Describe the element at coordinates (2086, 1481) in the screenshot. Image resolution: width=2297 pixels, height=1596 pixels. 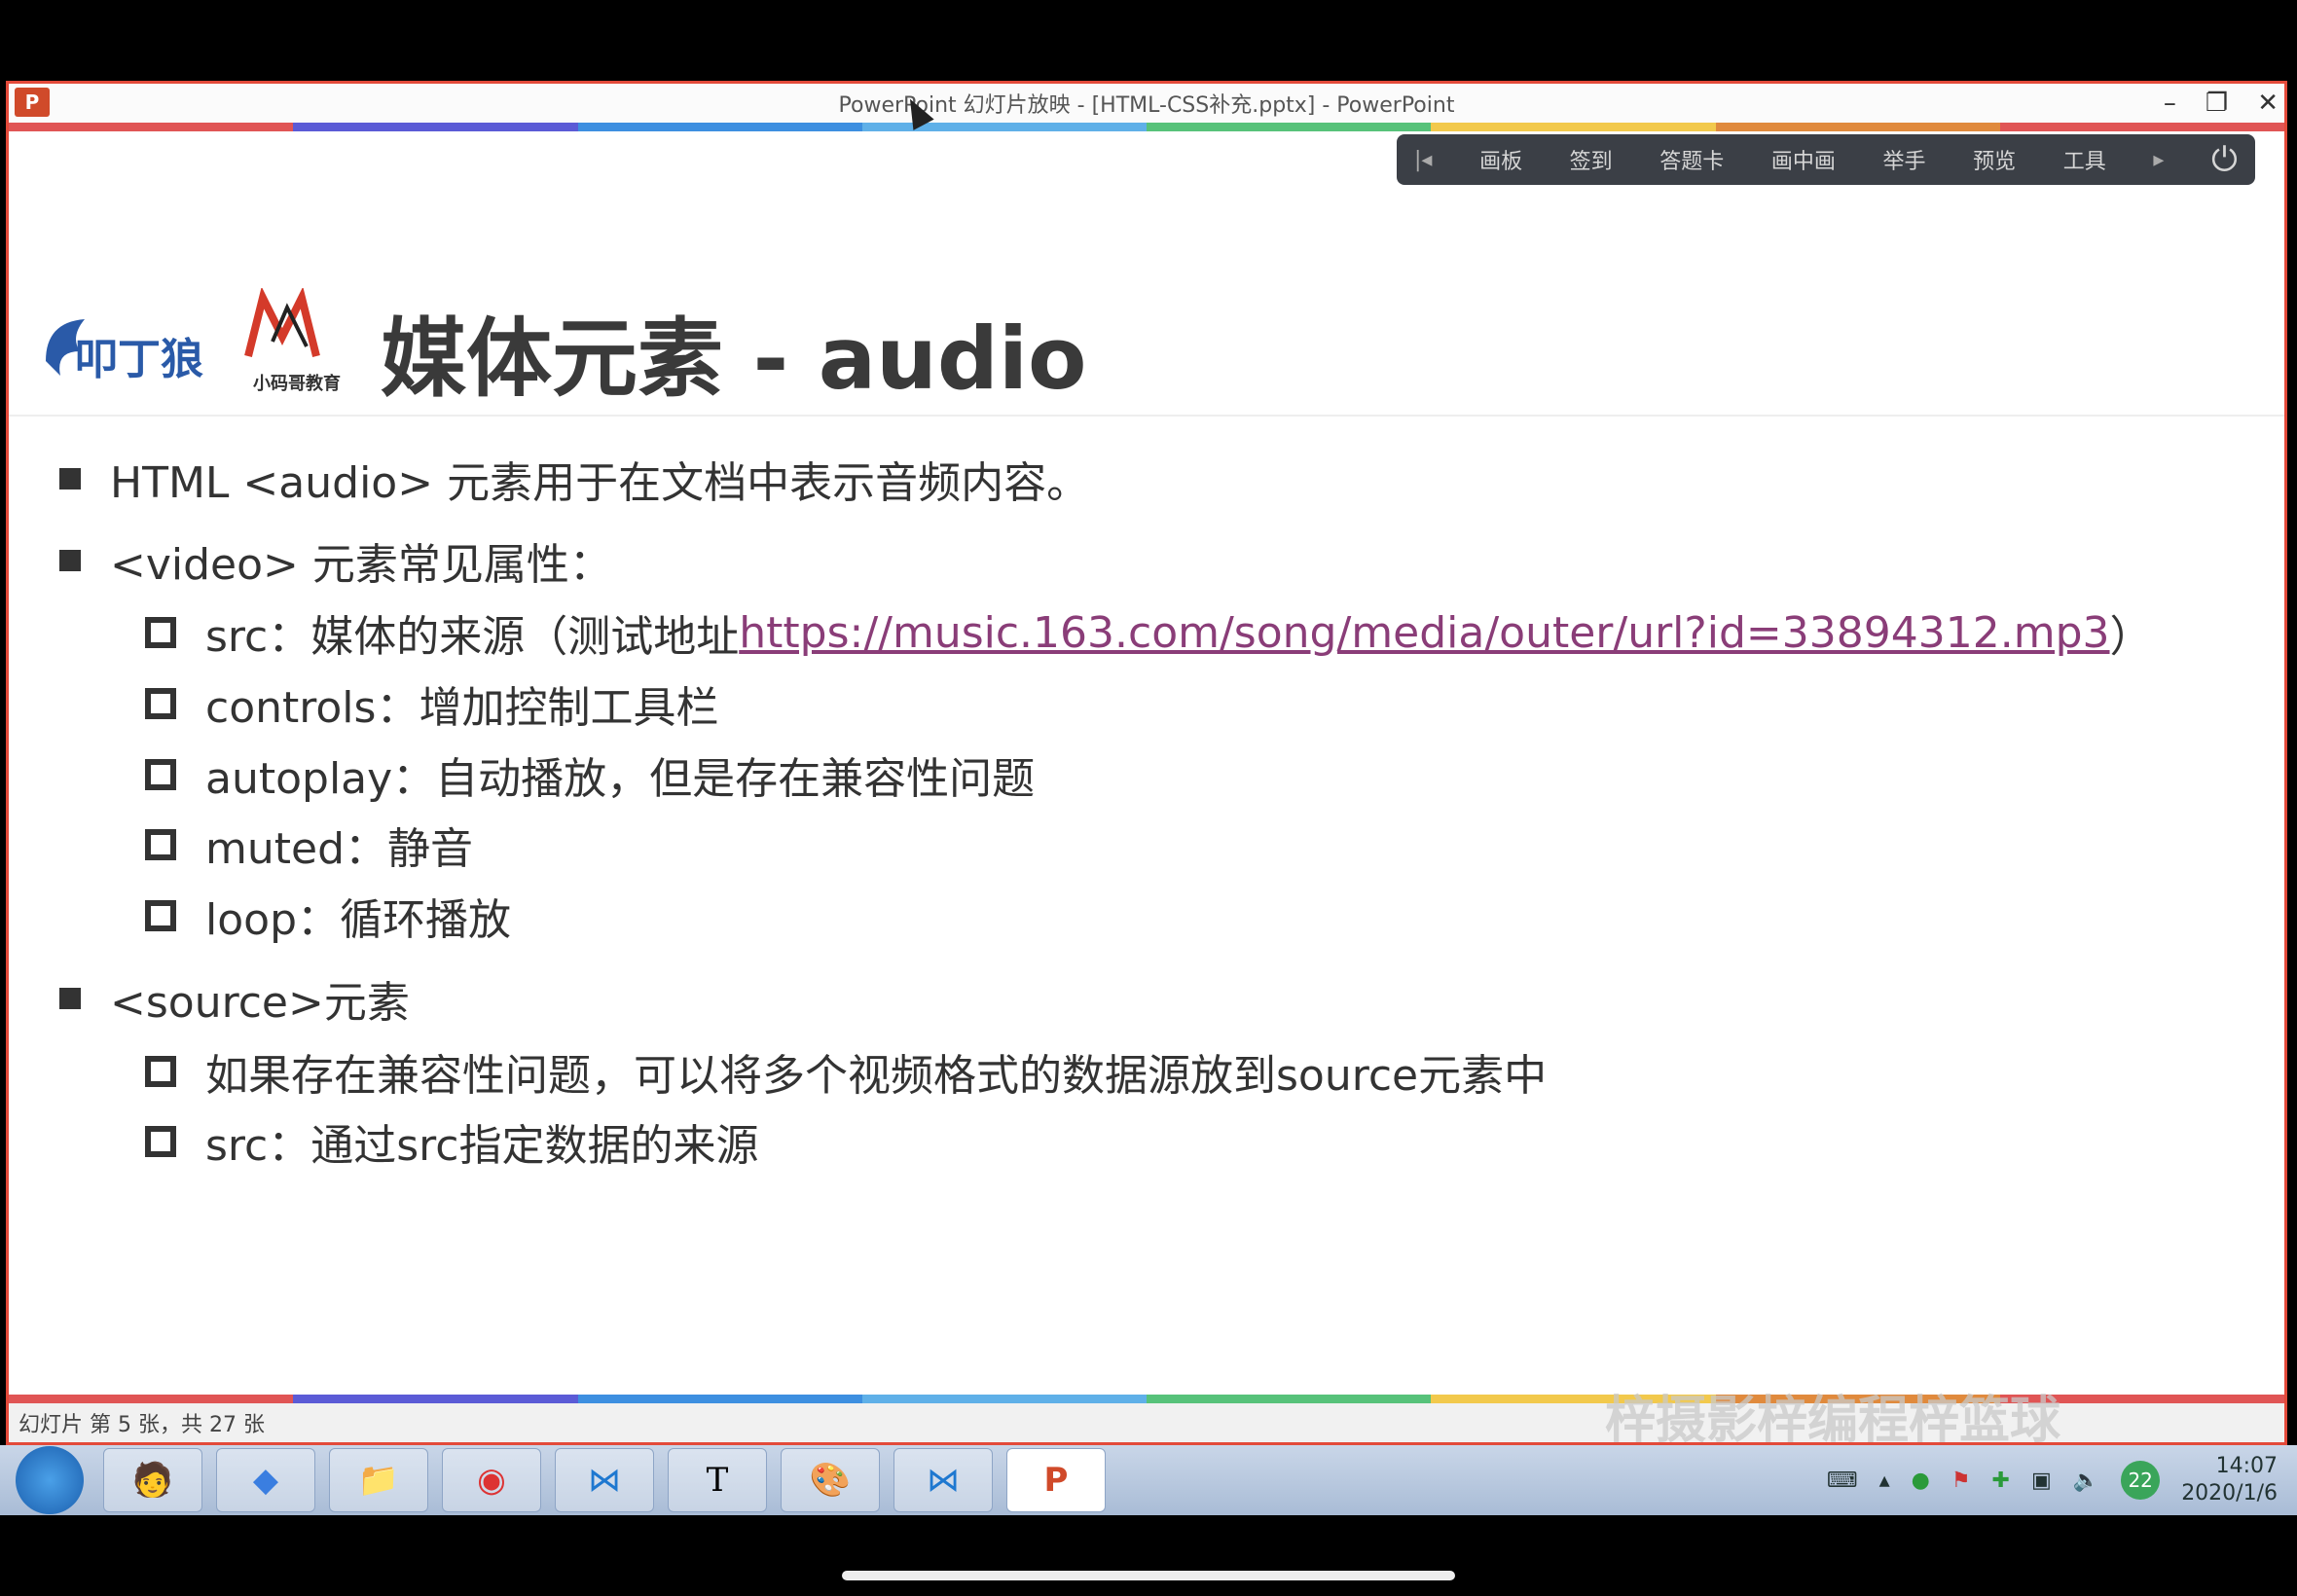
I see `volume-icon: 🔈` at that location.